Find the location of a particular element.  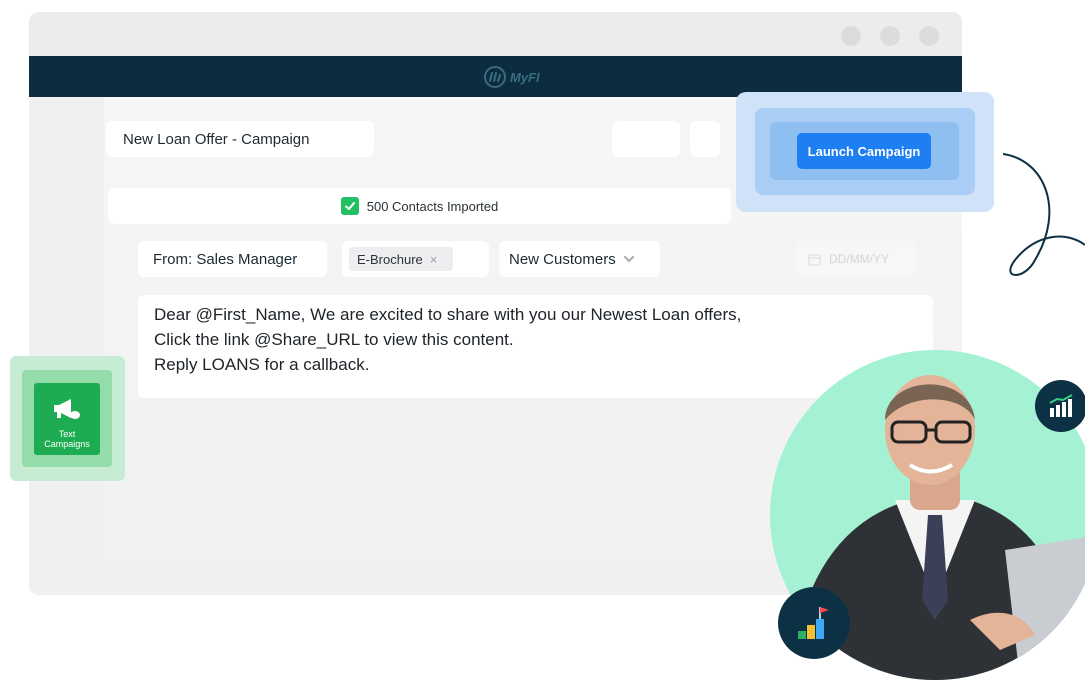

campaign-name-field: New Loan Offer - Campaign is located at coordinates (240, 139).